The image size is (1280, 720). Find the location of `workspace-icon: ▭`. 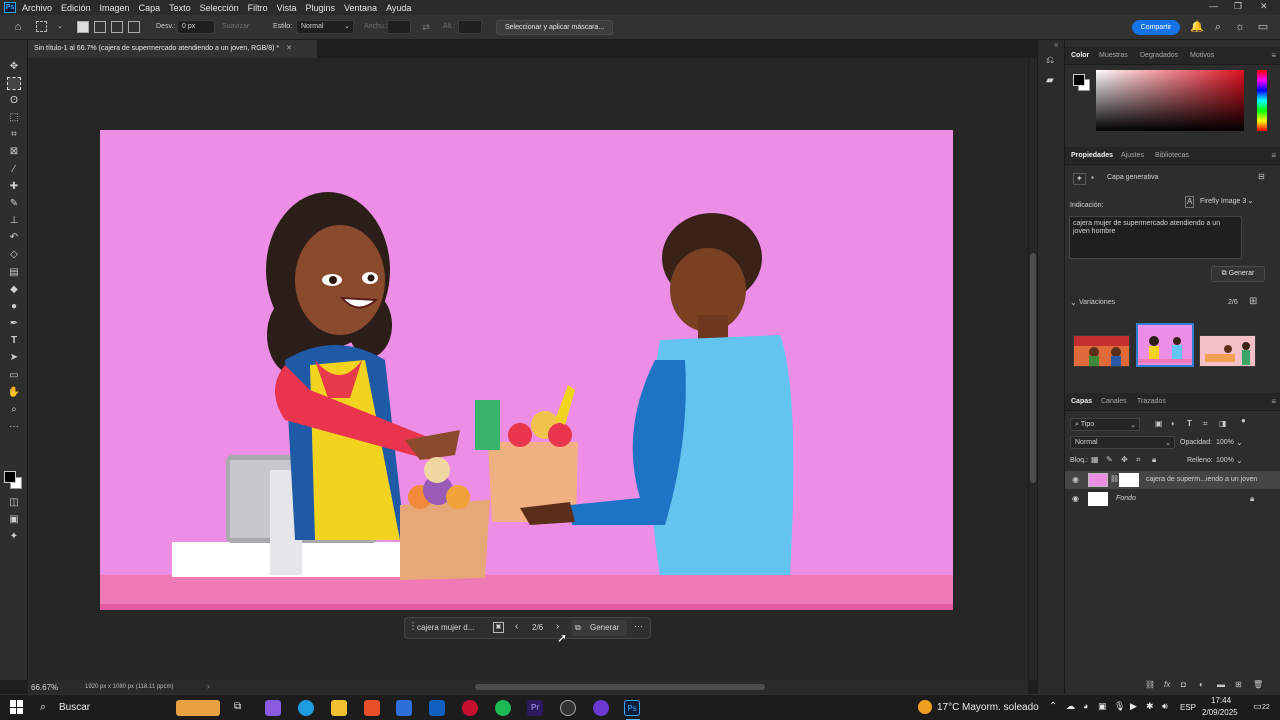

workspace-icon: ▭ is located at coordinates (1263, 27).